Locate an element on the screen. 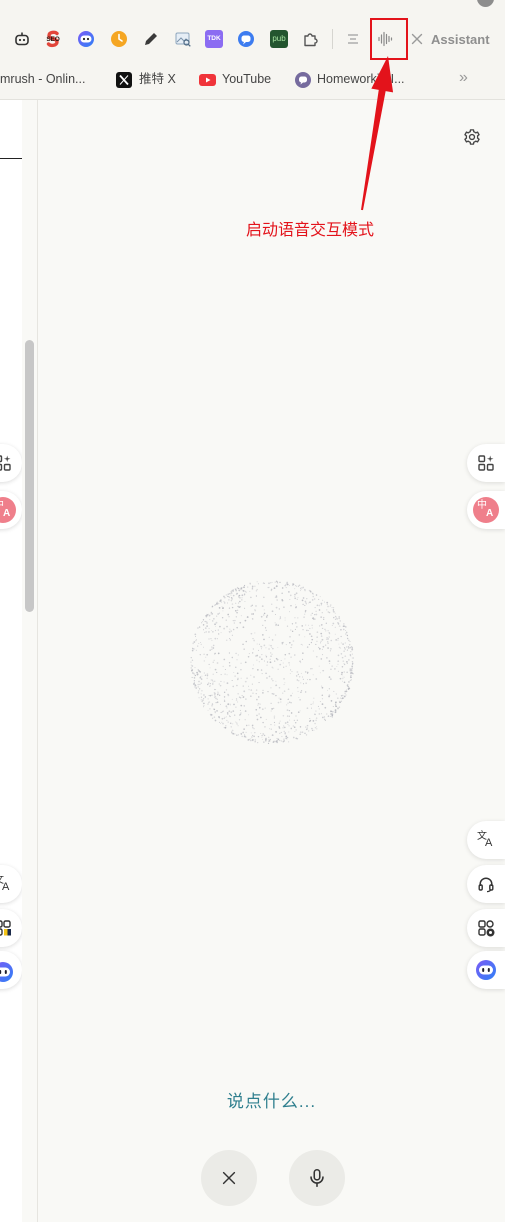 Image resolution: width=505 pixels, height=1222 pixels. gear-icon is located at coordinates (472, 137).